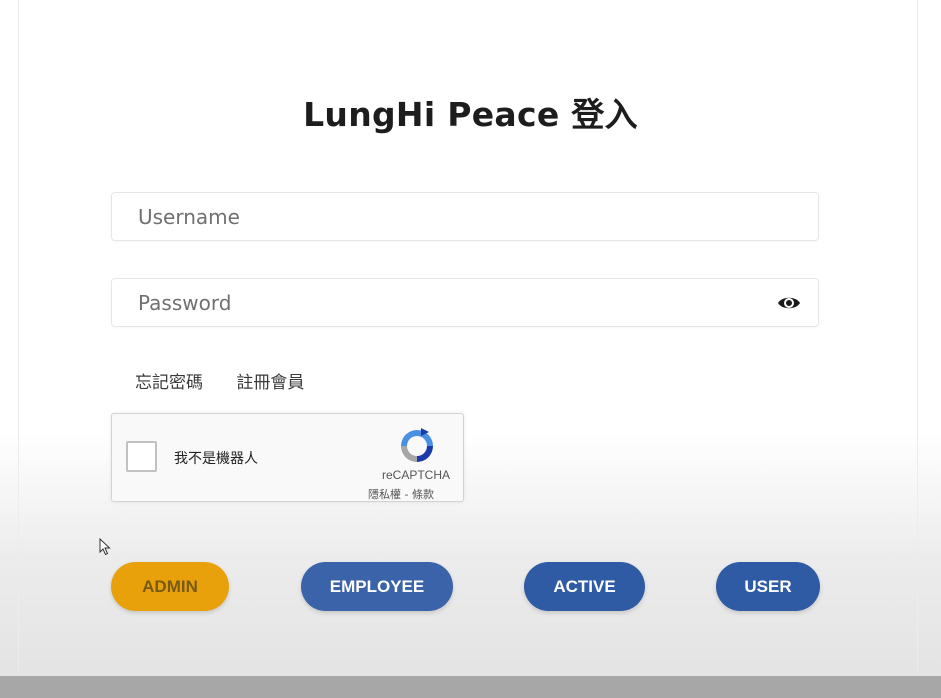 The image size is (941, 698). What do you see at coordinates (169, 383) in the screenshot?
I see `forgot-password-link: 忘記密碼` at bounding box center [169, 383].